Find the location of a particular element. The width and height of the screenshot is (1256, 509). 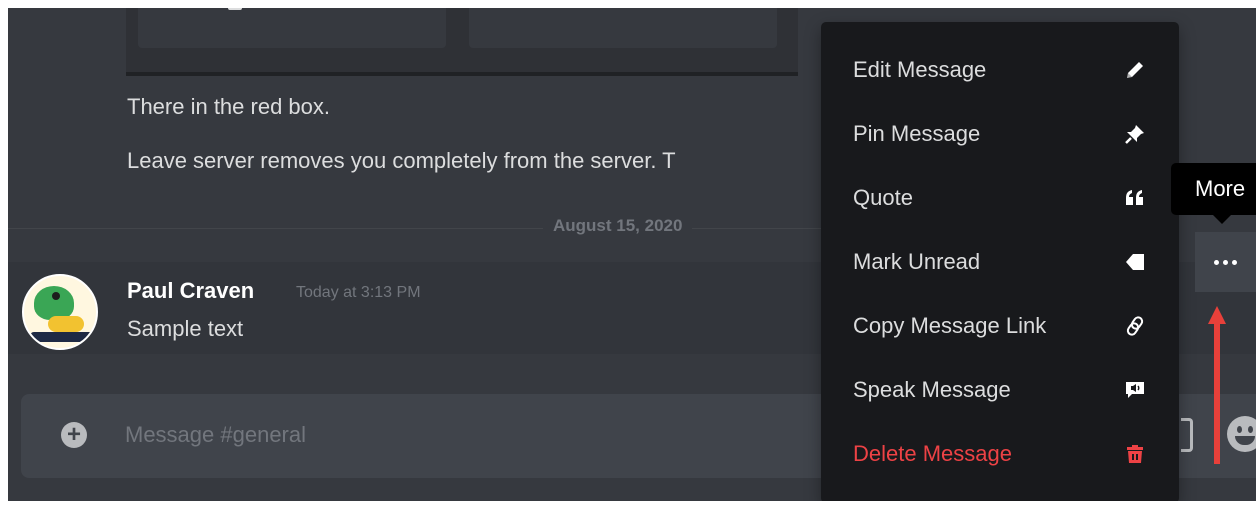

snake-logo is located at coordinates (54, 303).